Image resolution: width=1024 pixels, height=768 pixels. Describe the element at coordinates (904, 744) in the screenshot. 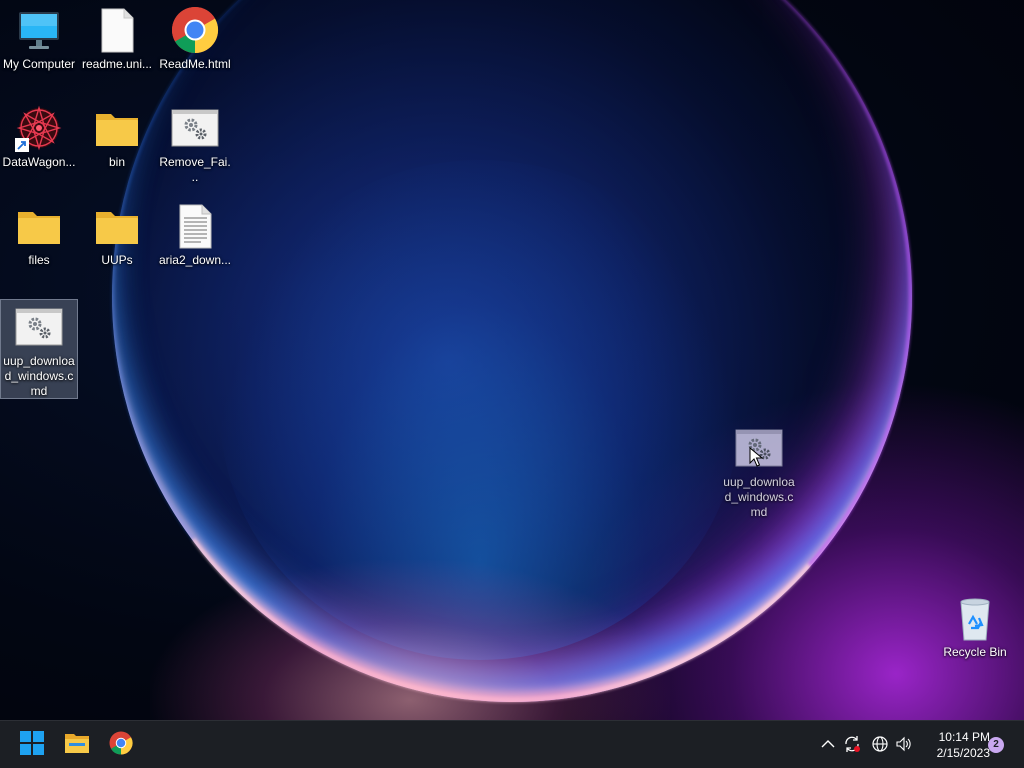

I see `speaker-icon` at that location.